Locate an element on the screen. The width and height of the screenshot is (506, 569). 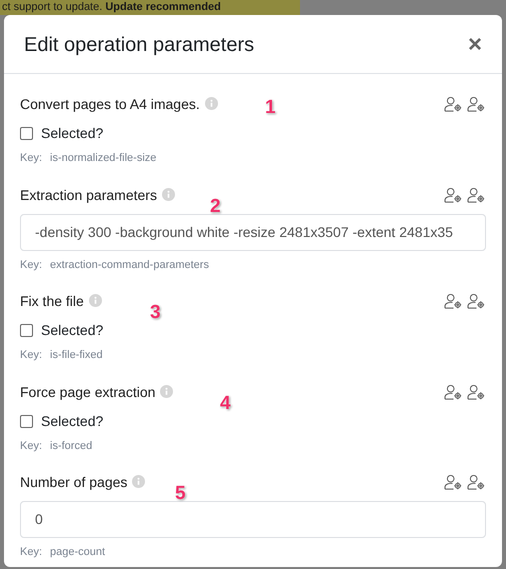
close-button: × is located at coordinates (475, 45).